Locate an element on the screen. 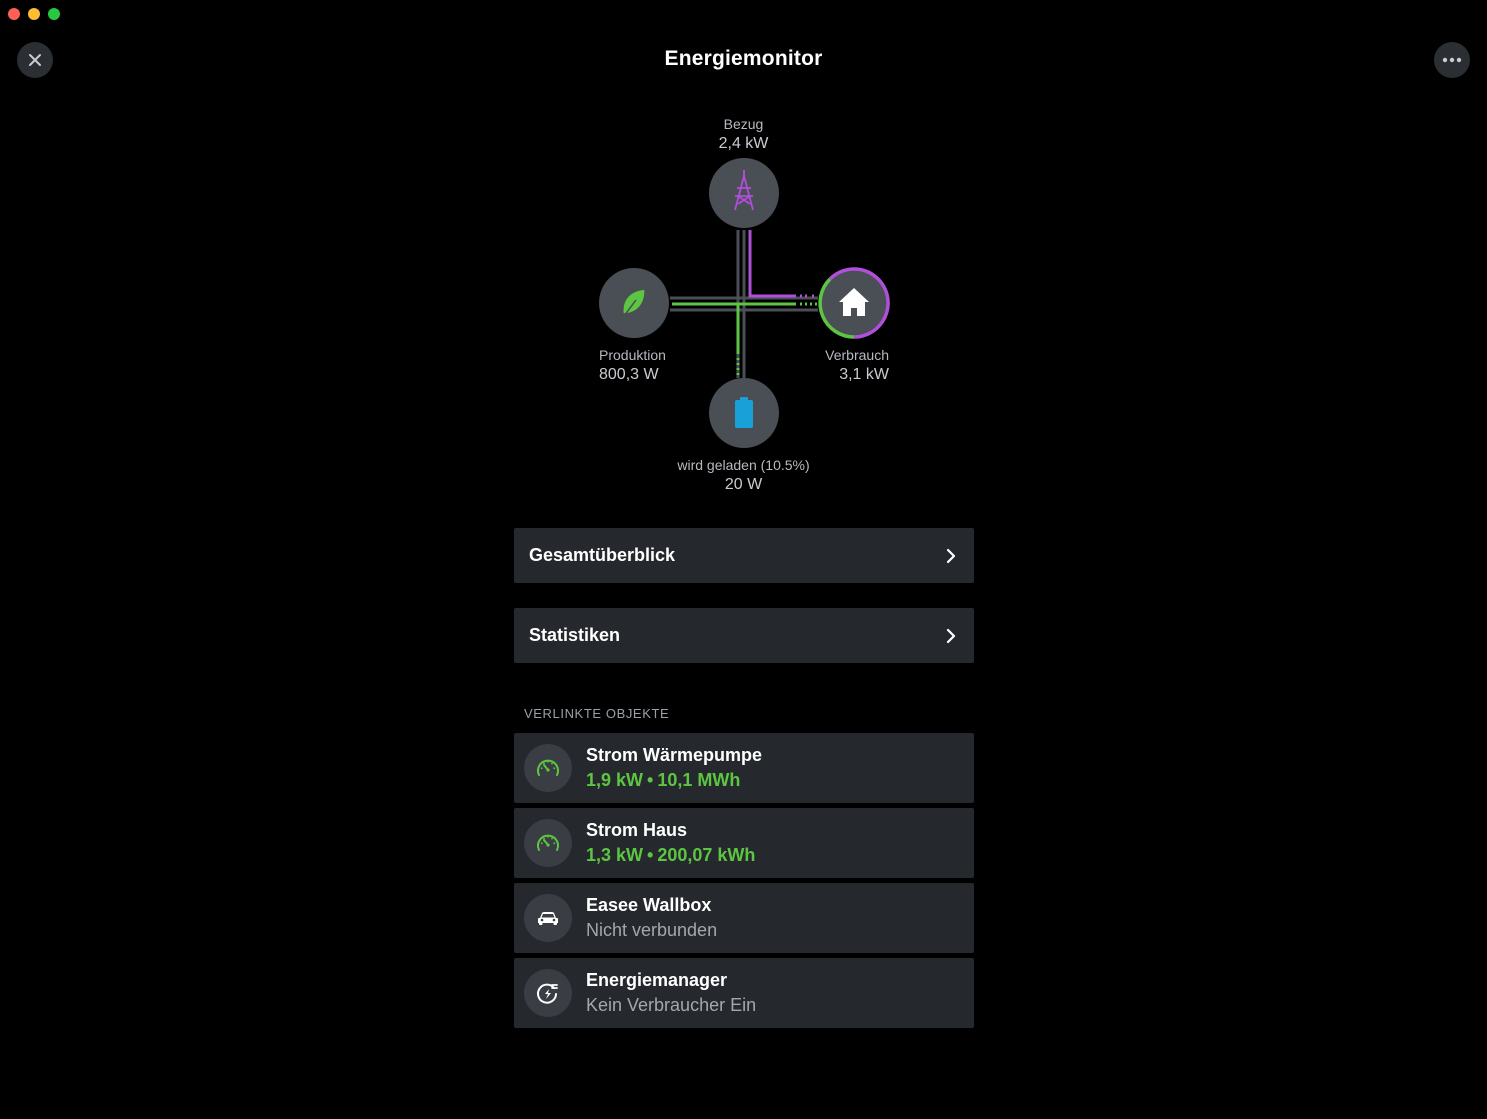 The width and height of the screenshot is (1487, 1119). production-label: Produktion is located at coordinates (632, 355).